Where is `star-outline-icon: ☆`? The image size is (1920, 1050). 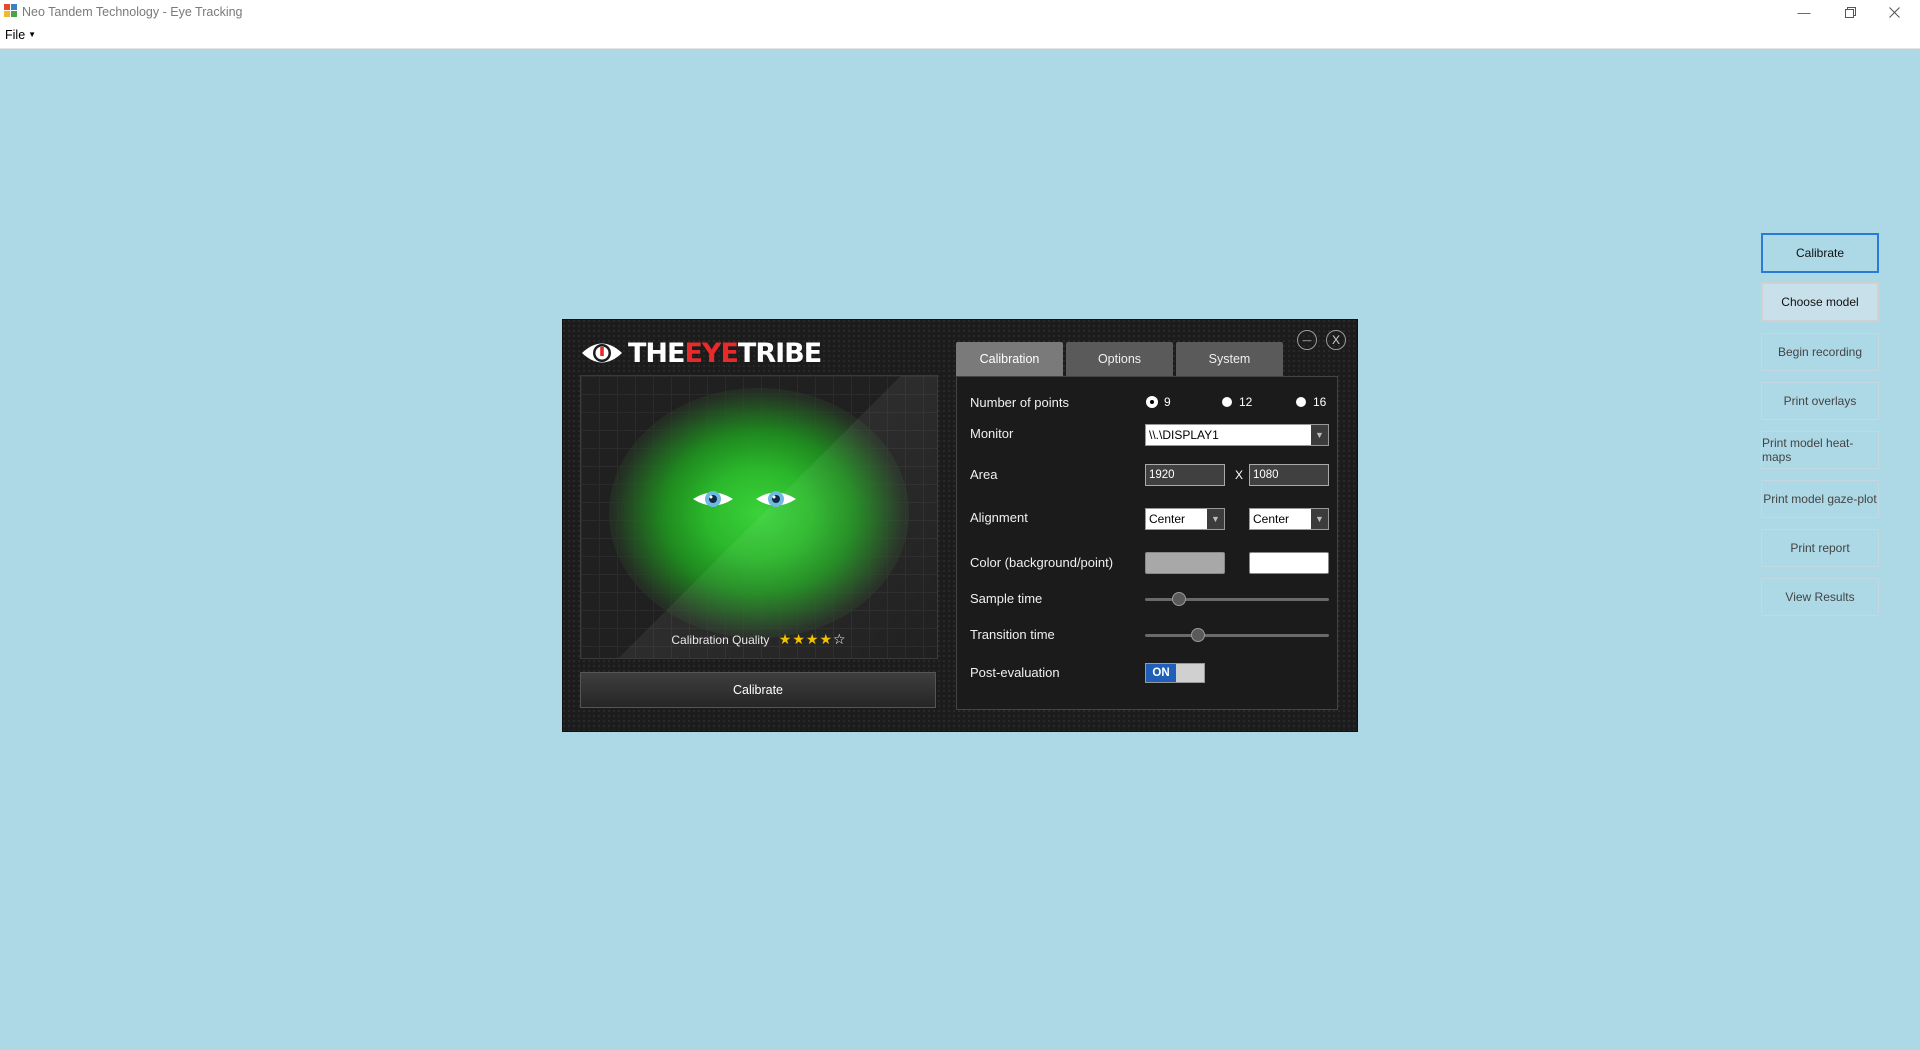 star-outline-icon: ☆ is located at coordinates (840, 639).